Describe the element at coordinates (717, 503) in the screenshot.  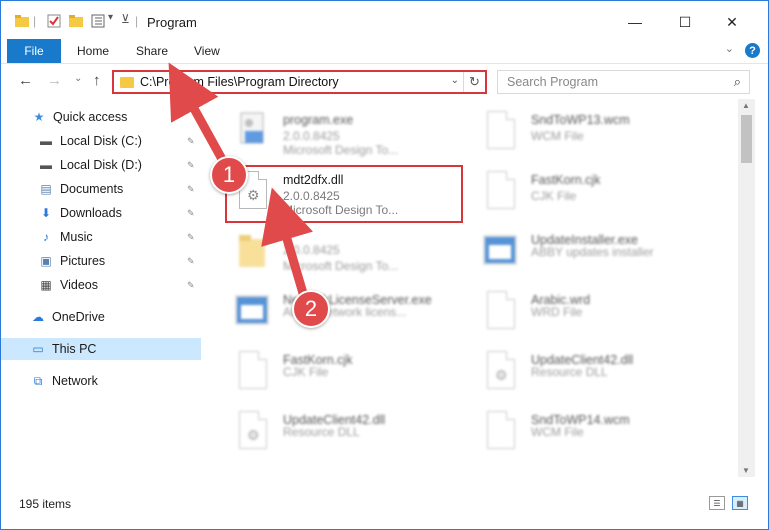
I see `details-view-icon: ☰` at that location.